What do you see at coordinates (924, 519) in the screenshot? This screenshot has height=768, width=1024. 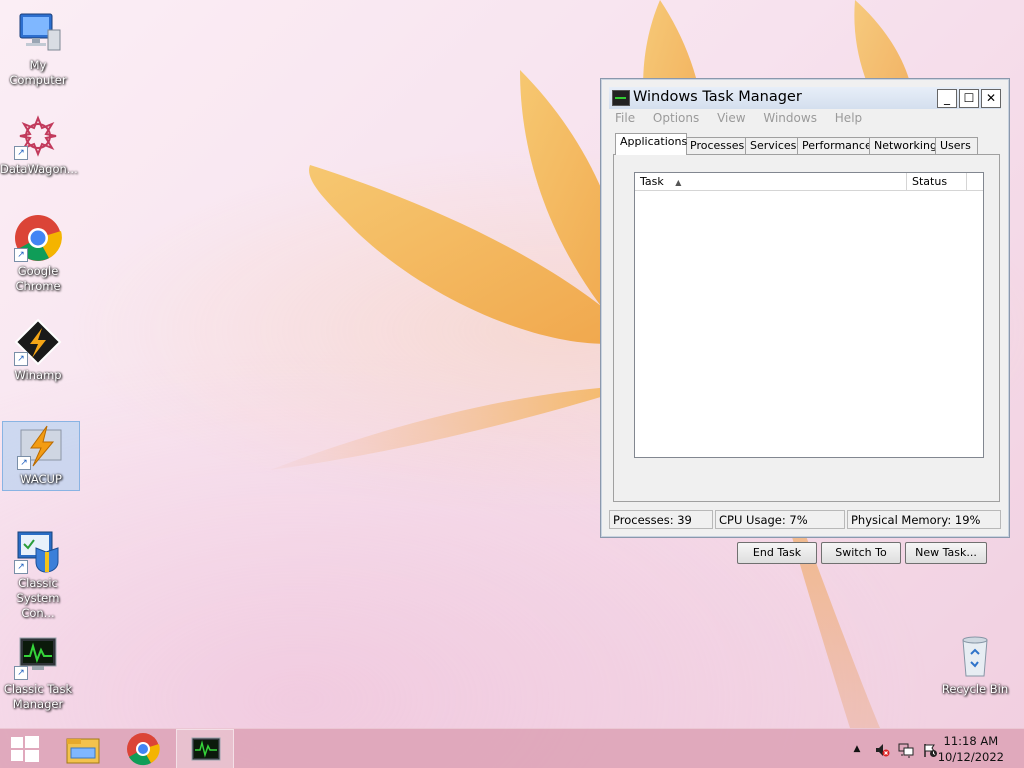 I see `status-physical-memory: Physical Memory: 19%` at bounding box center [924, 519].